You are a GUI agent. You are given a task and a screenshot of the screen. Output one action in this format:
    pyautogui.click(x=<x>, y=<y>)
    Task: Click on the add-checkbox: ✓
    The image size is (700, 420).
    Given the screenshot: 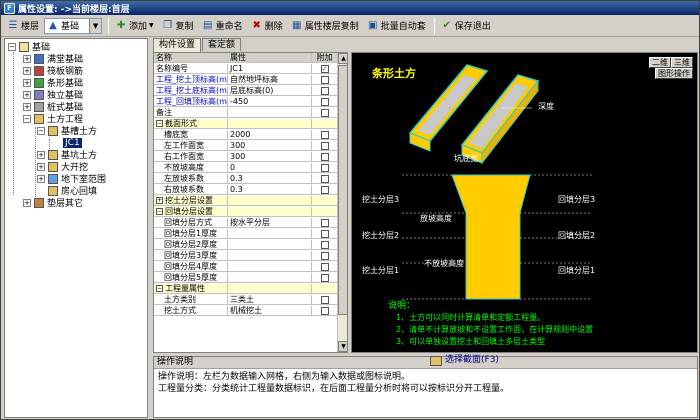 What is the action you would take?
    pyautogui.click(x=324, y=68)
    